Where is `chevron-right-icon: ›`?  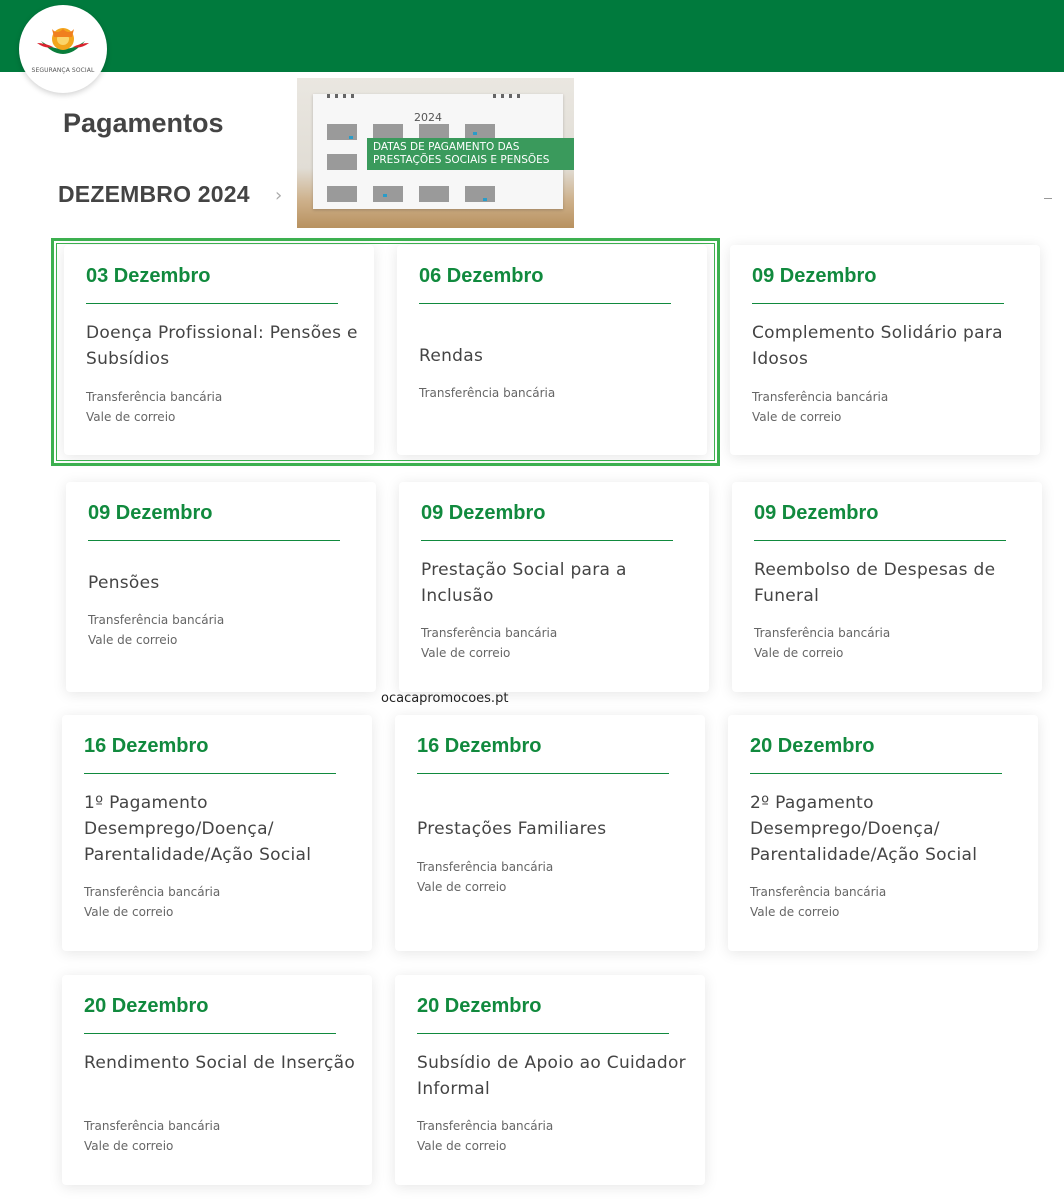 chevron-right-icon: › is located at coordinates (278, 195).